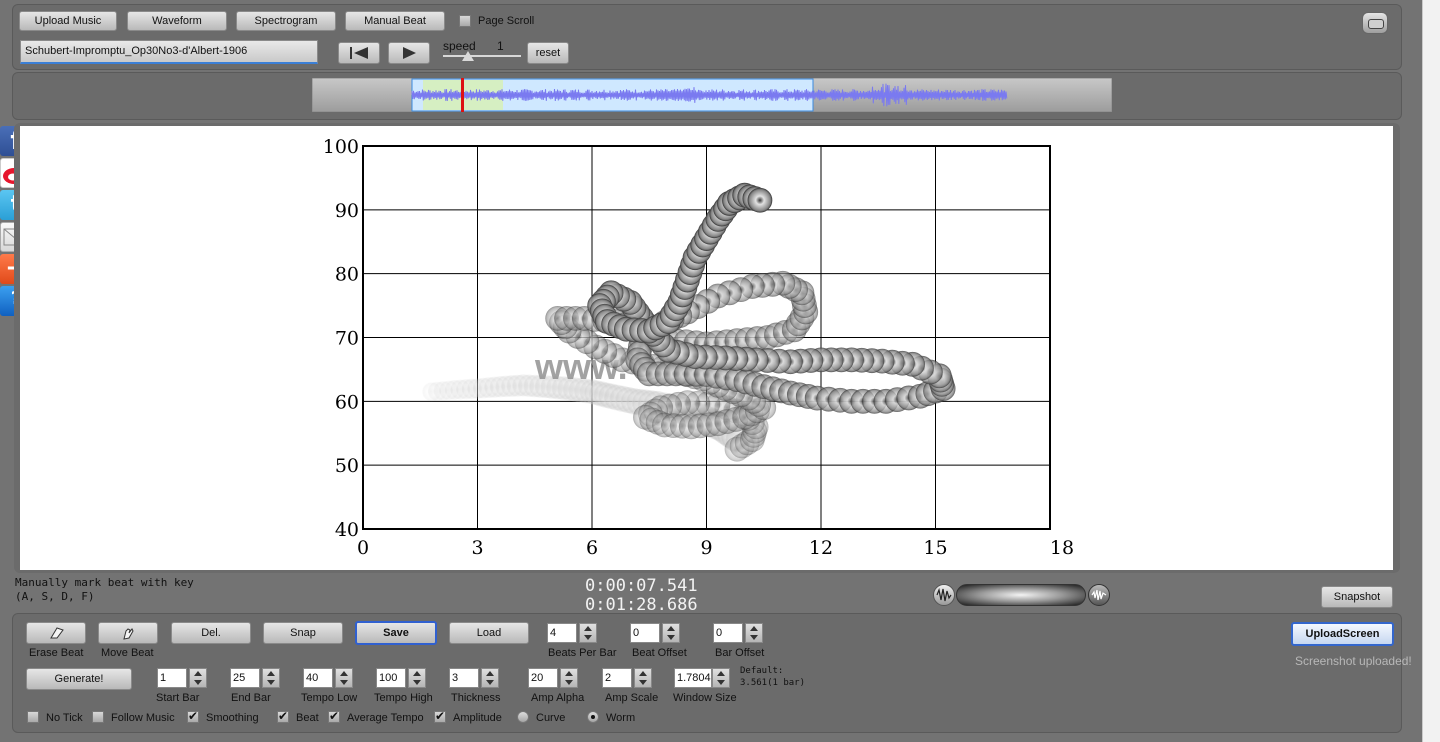  What do you see at coordinates (1342, 634) in the screenshot?
I see `upload-screen-button: UploadScreen` at bounding box center [1342, 634].